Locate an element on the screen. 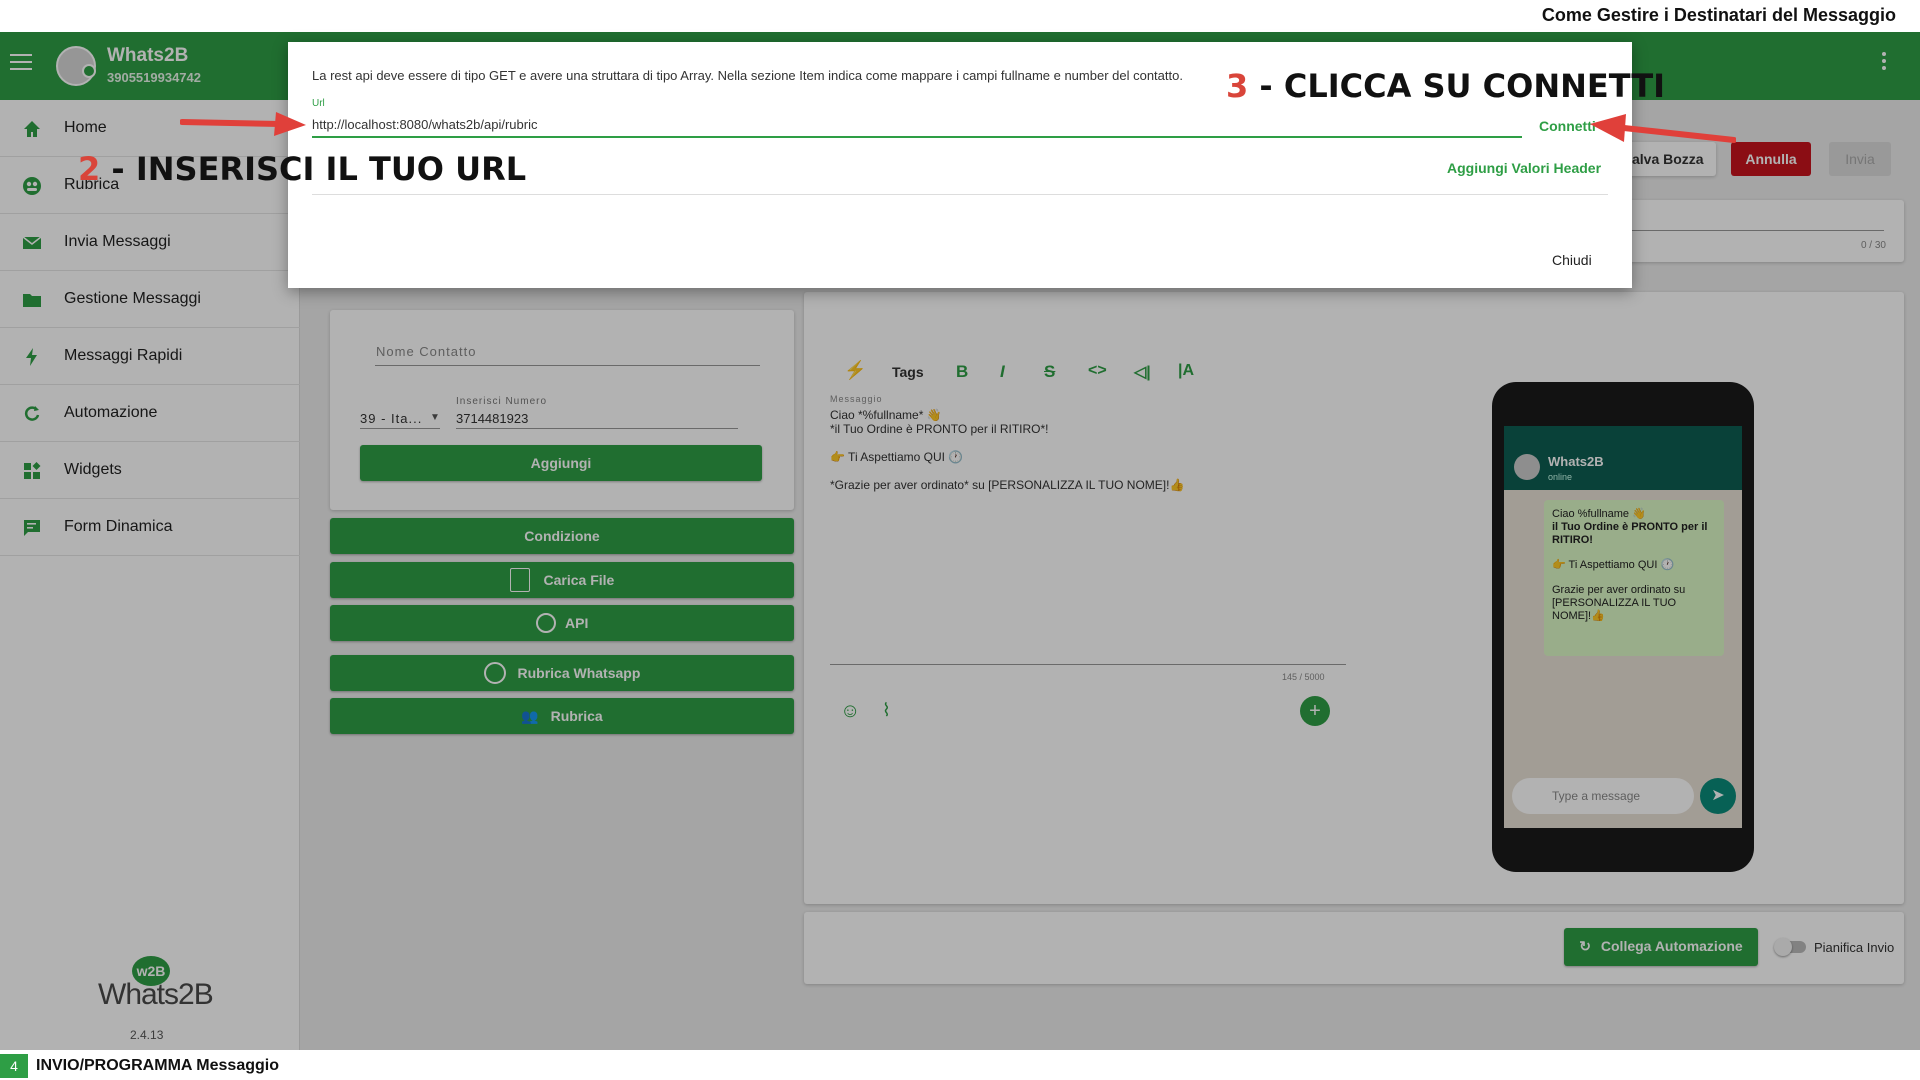 This screenshot has width=1920, height=1080. annotation-step-2-text: - INSERISCI IL TUO URL is located at coordinates (313, 169).